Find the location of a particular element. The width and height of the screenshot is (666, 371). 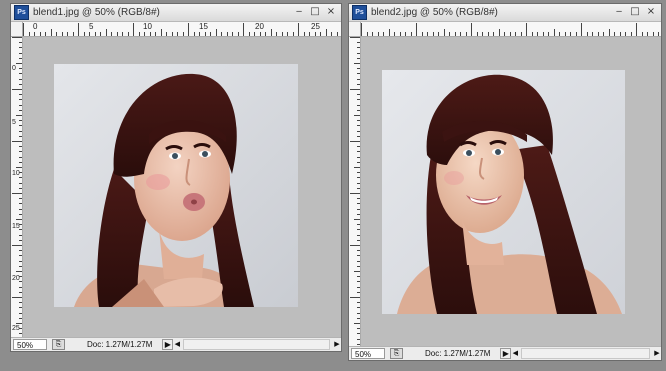

ruler-label: 5 is located at coordinates (14, 122).